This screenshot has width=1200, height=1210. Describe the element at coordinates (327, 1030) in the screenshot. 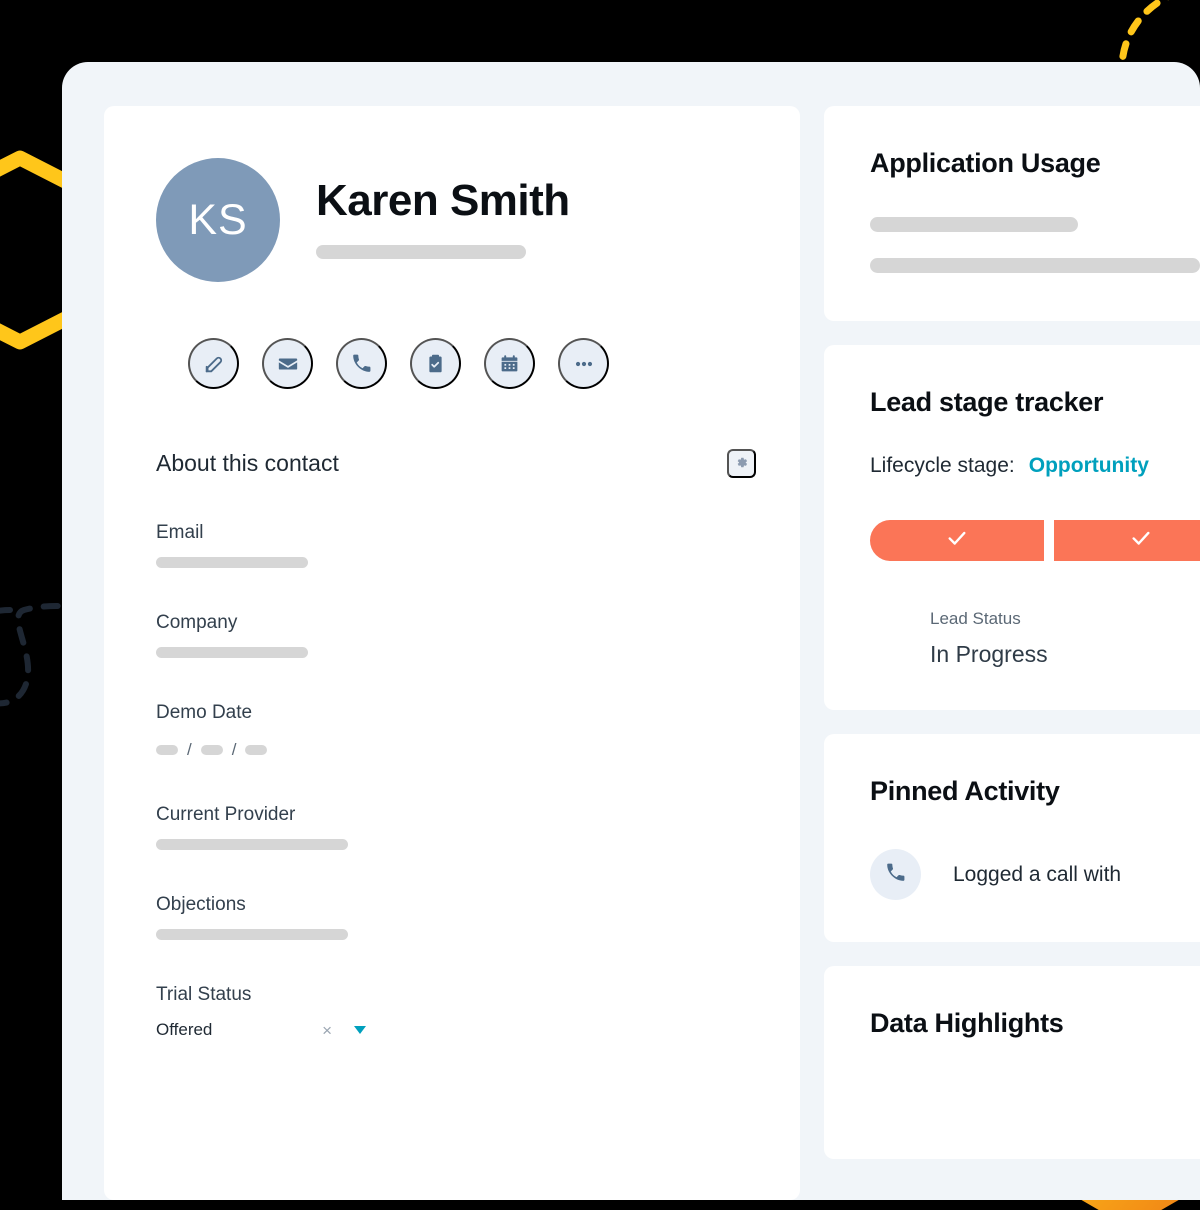

I see `clear-icon: ×` at that location.